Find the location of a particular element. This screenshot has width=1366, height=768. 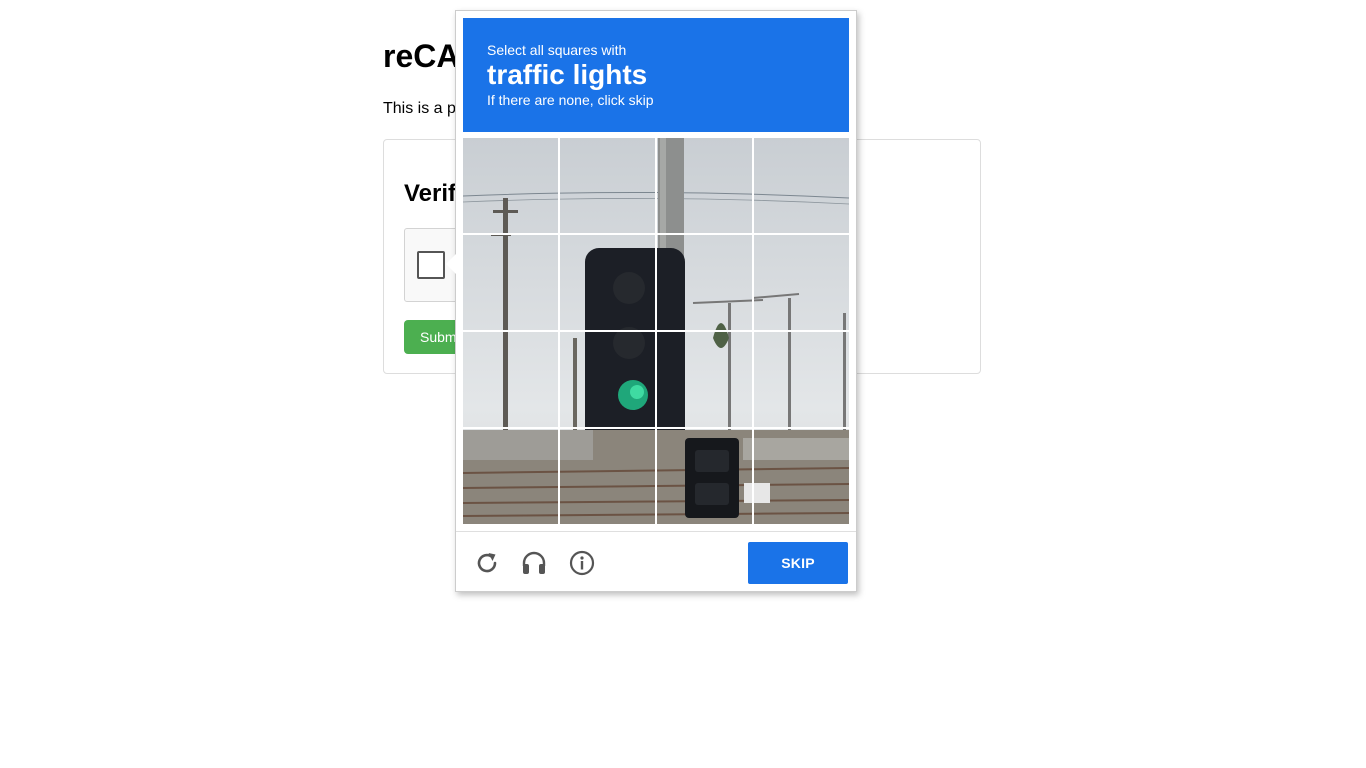

instruction-line: Select all squares with is located at coordinates (557, 50).